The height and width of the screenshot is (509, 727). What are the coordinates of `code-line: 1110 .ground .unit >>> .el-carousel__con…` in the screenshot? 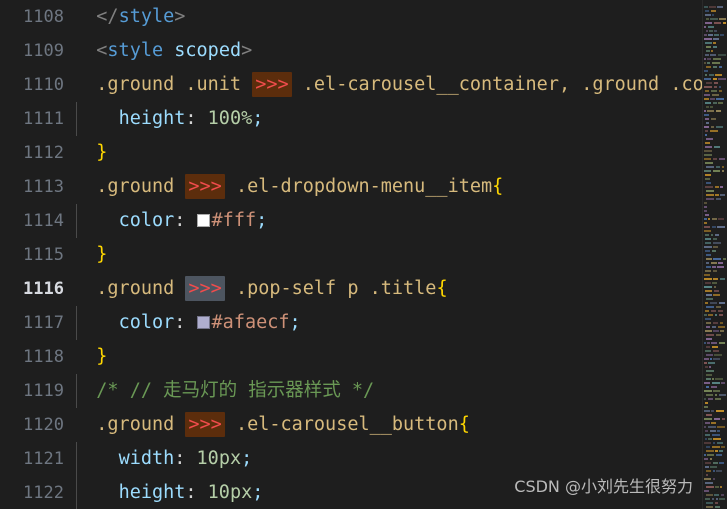 It's located at (363, 85).